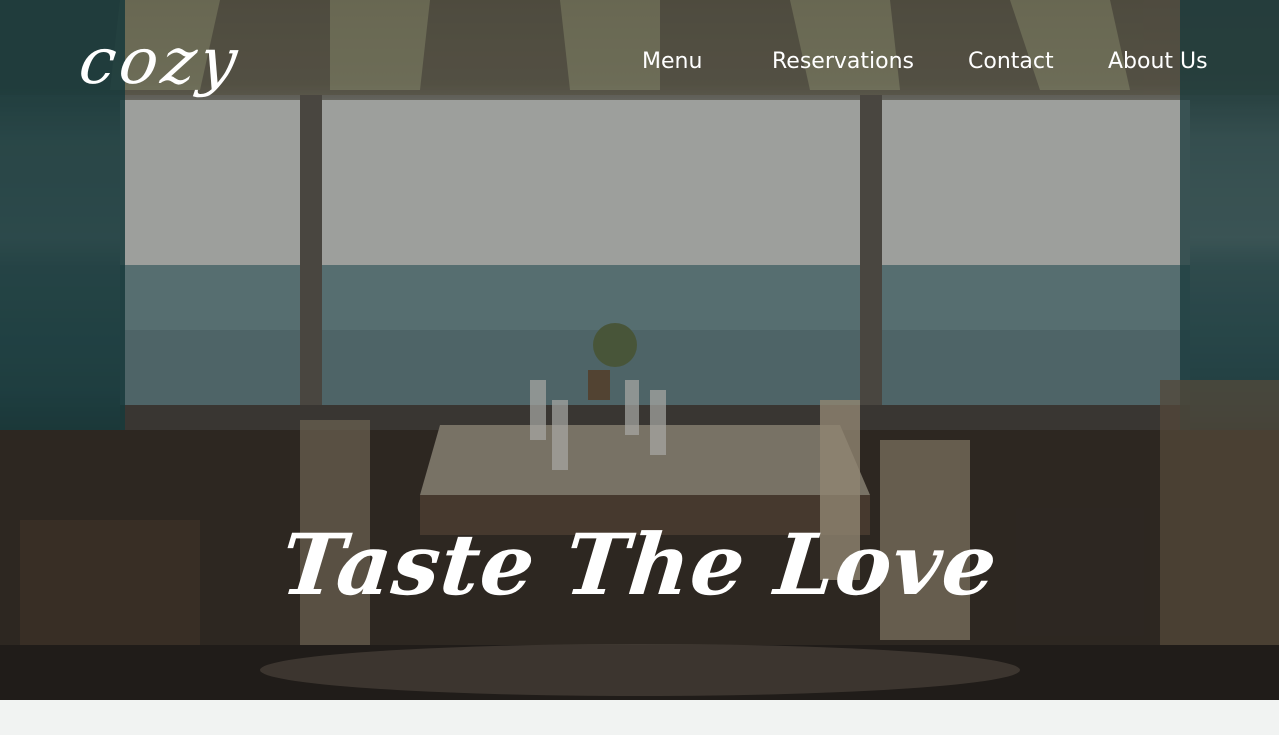  I want to click on page-below-hero, so click(639, 717).